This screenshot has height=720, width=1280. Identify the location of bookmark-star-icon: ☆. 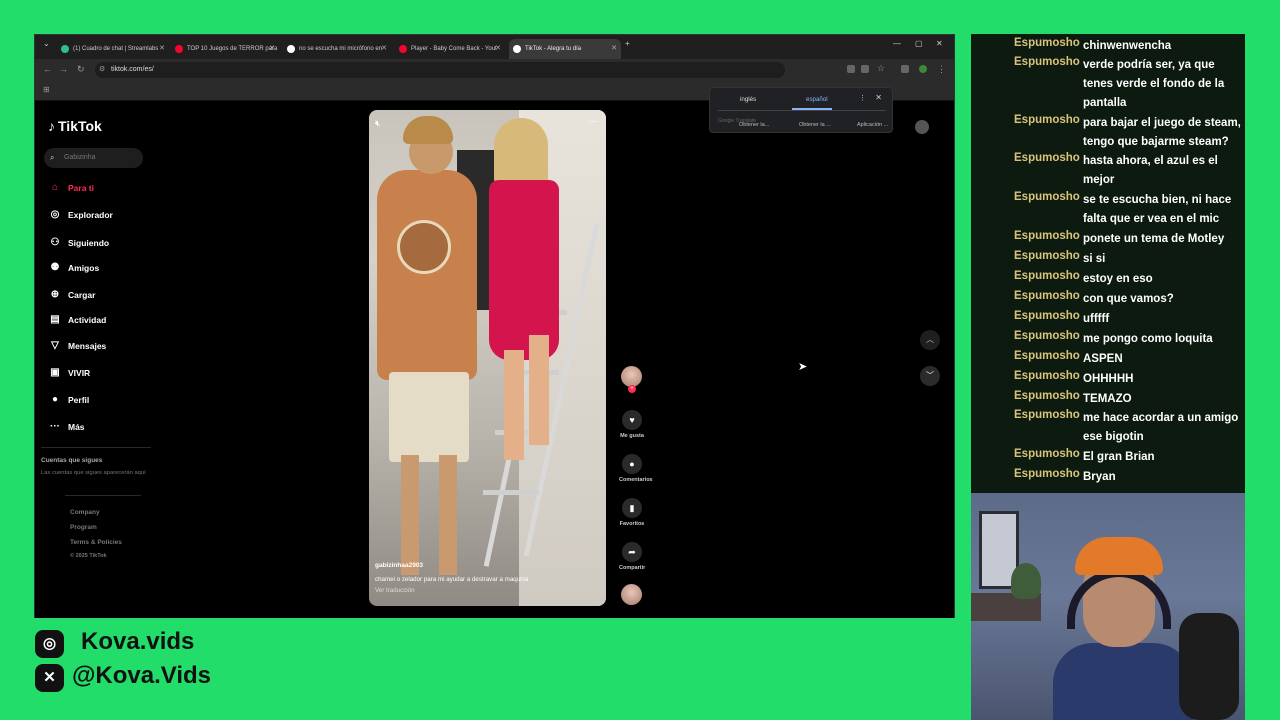
(881, 68).